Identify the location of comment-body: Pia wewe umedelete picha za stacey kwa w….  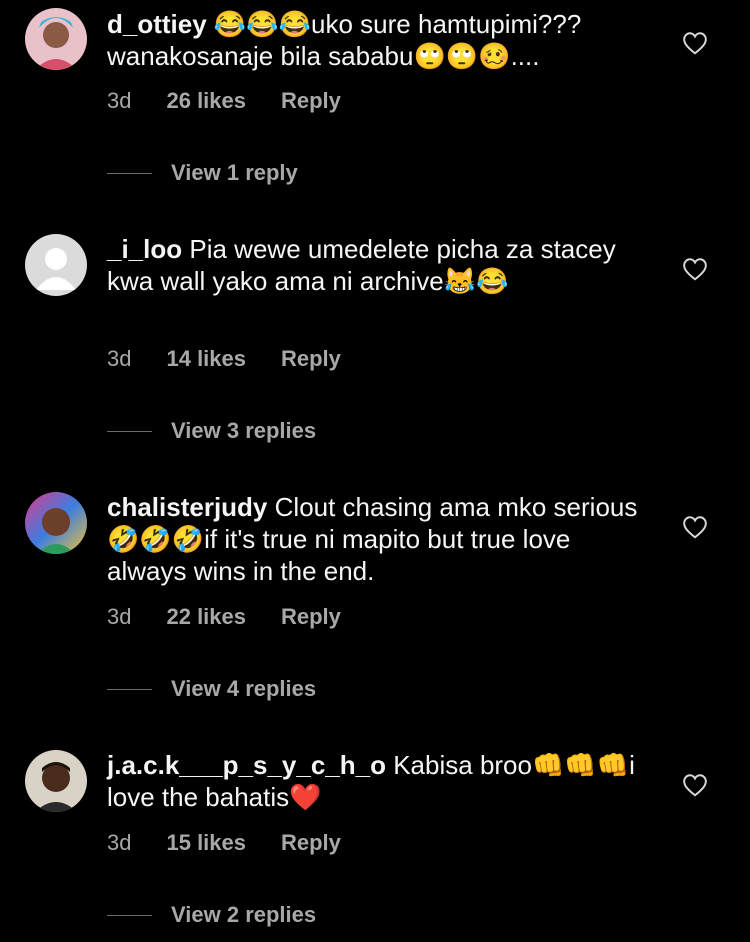
(361, 265).